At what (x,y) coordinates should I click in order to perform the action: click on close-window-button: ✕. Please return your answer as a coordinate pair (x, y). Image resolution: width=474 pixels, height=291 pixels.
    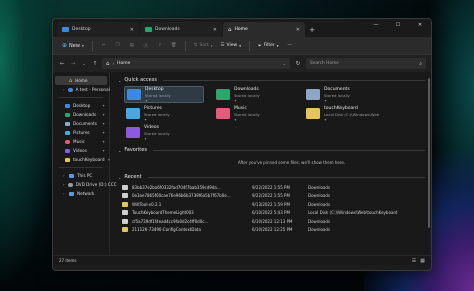
    Looking at the image, I should click on (420, 25).